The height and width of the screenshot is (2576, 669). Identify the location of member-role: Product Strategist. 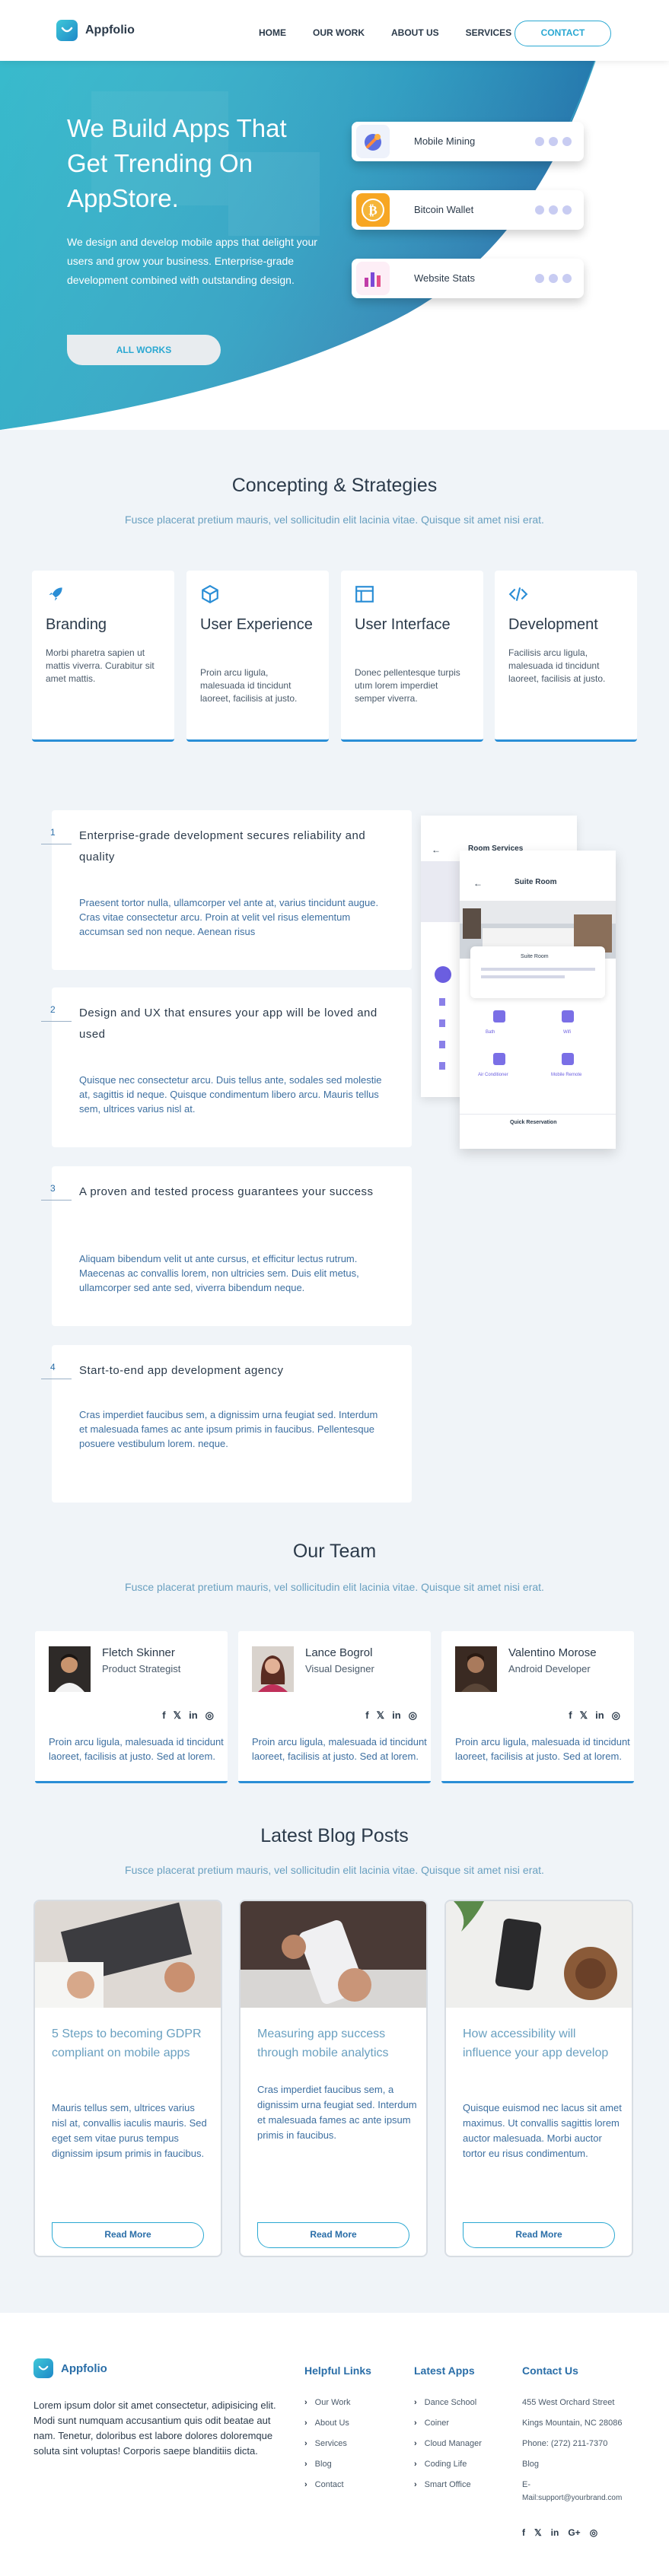
(141, 1668).